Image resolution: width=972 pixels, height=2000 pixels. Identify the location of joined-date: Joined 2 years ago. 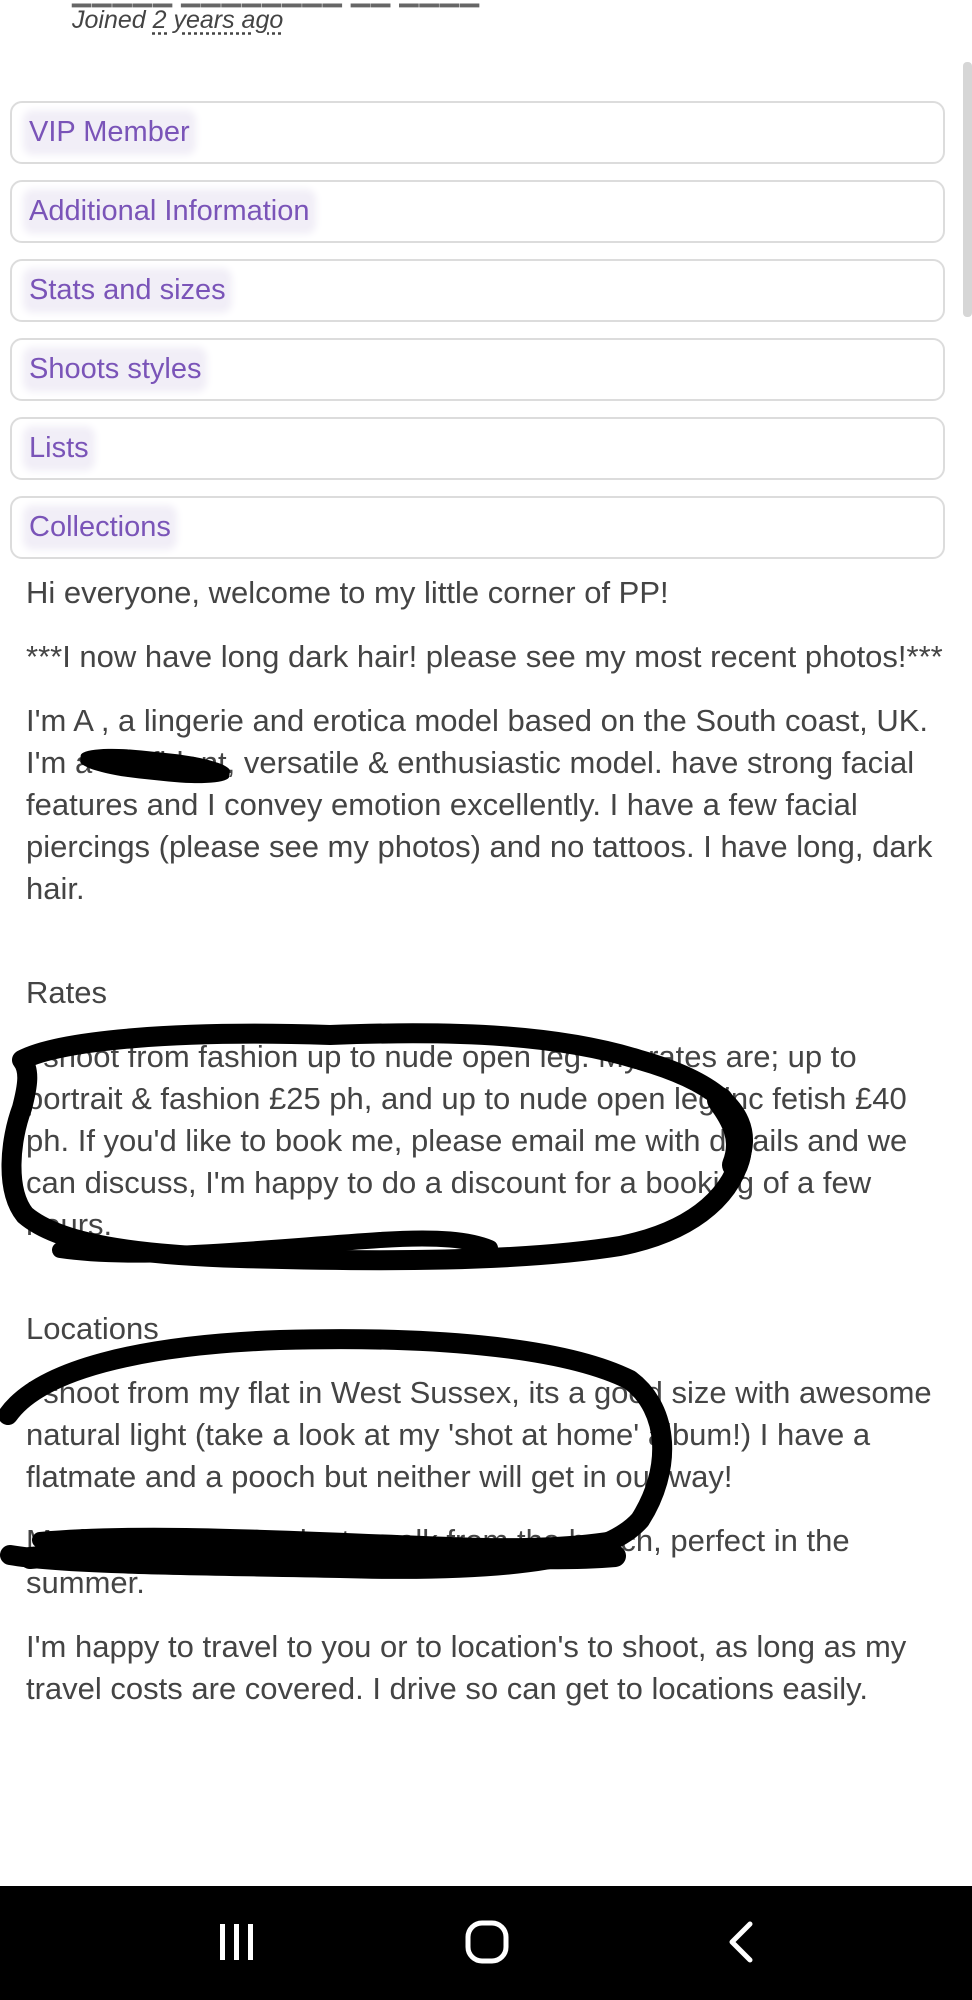
(177, 20).